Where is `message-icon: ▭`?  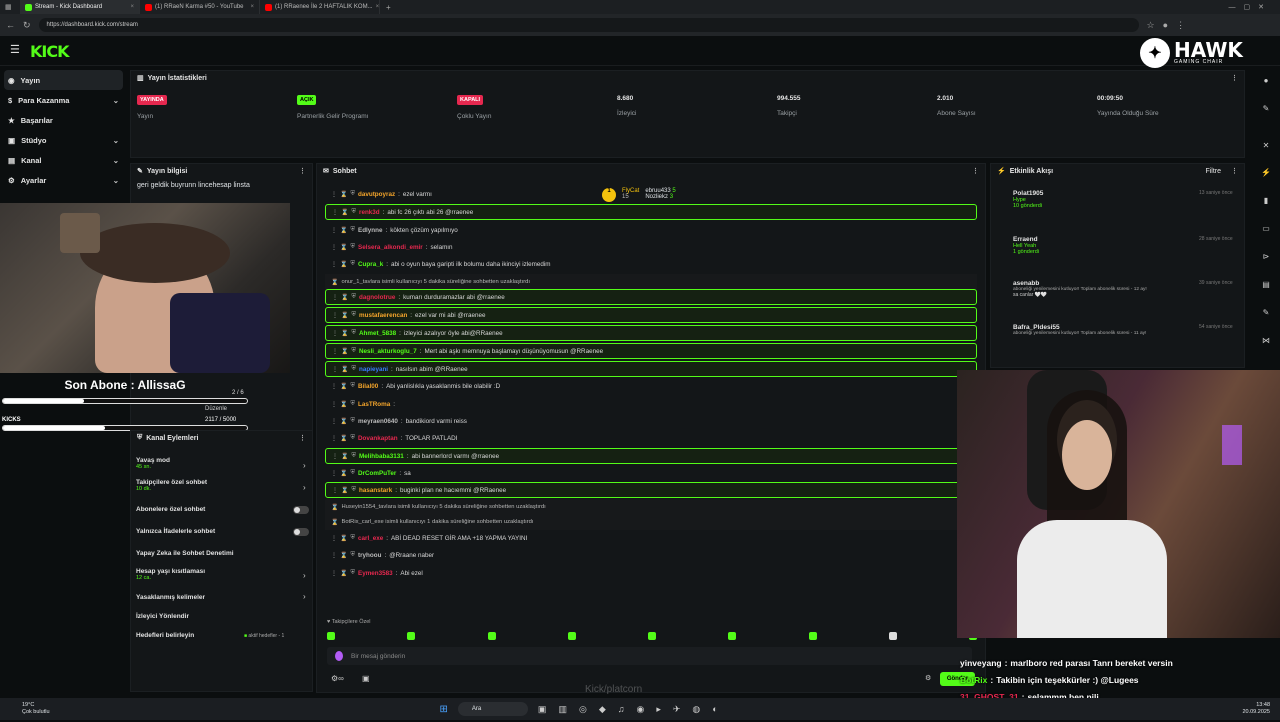
message-icon: ▭ is located at coordinates (1266, 230).